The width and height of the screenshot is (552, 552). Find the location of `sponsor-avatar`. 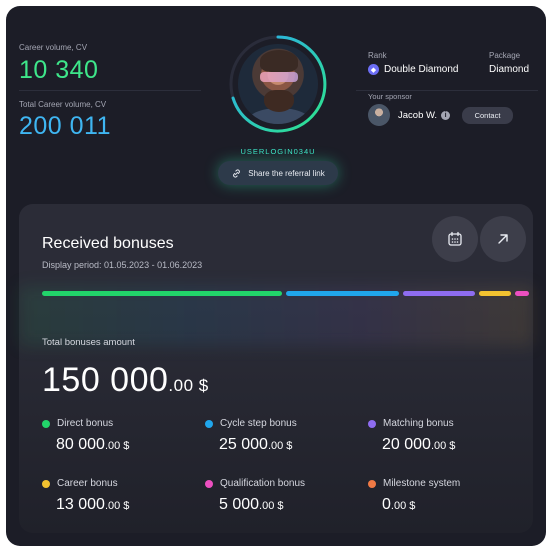

sponsor-avatar is located at coordinates (379, 115).